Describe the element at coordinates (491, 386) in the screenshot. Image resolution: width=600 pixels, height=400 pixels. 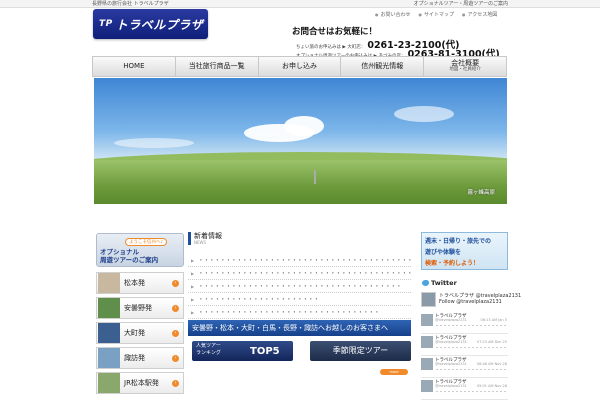
I see `tweet-time: 09:01 AM Nov 28` at that location.